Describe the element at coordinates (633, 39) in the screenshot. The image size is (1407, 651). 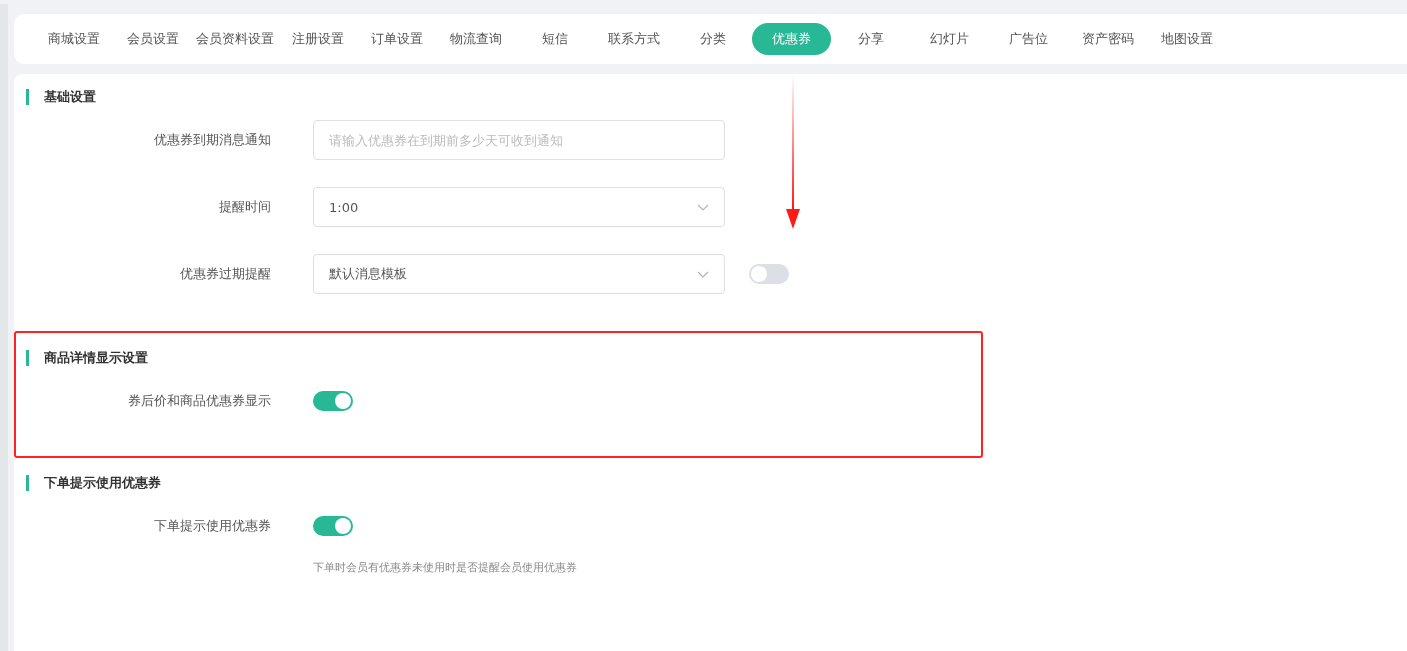
I see `tab: 联系方式` at that location.